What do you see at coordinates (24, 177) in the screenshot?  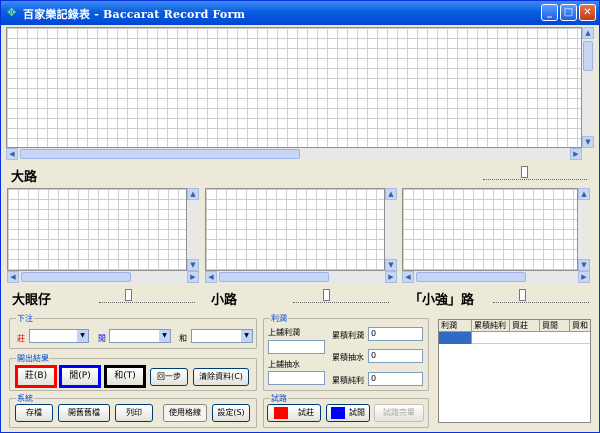 I see `big-road-label: 大路` at bounding box center [24, 177].